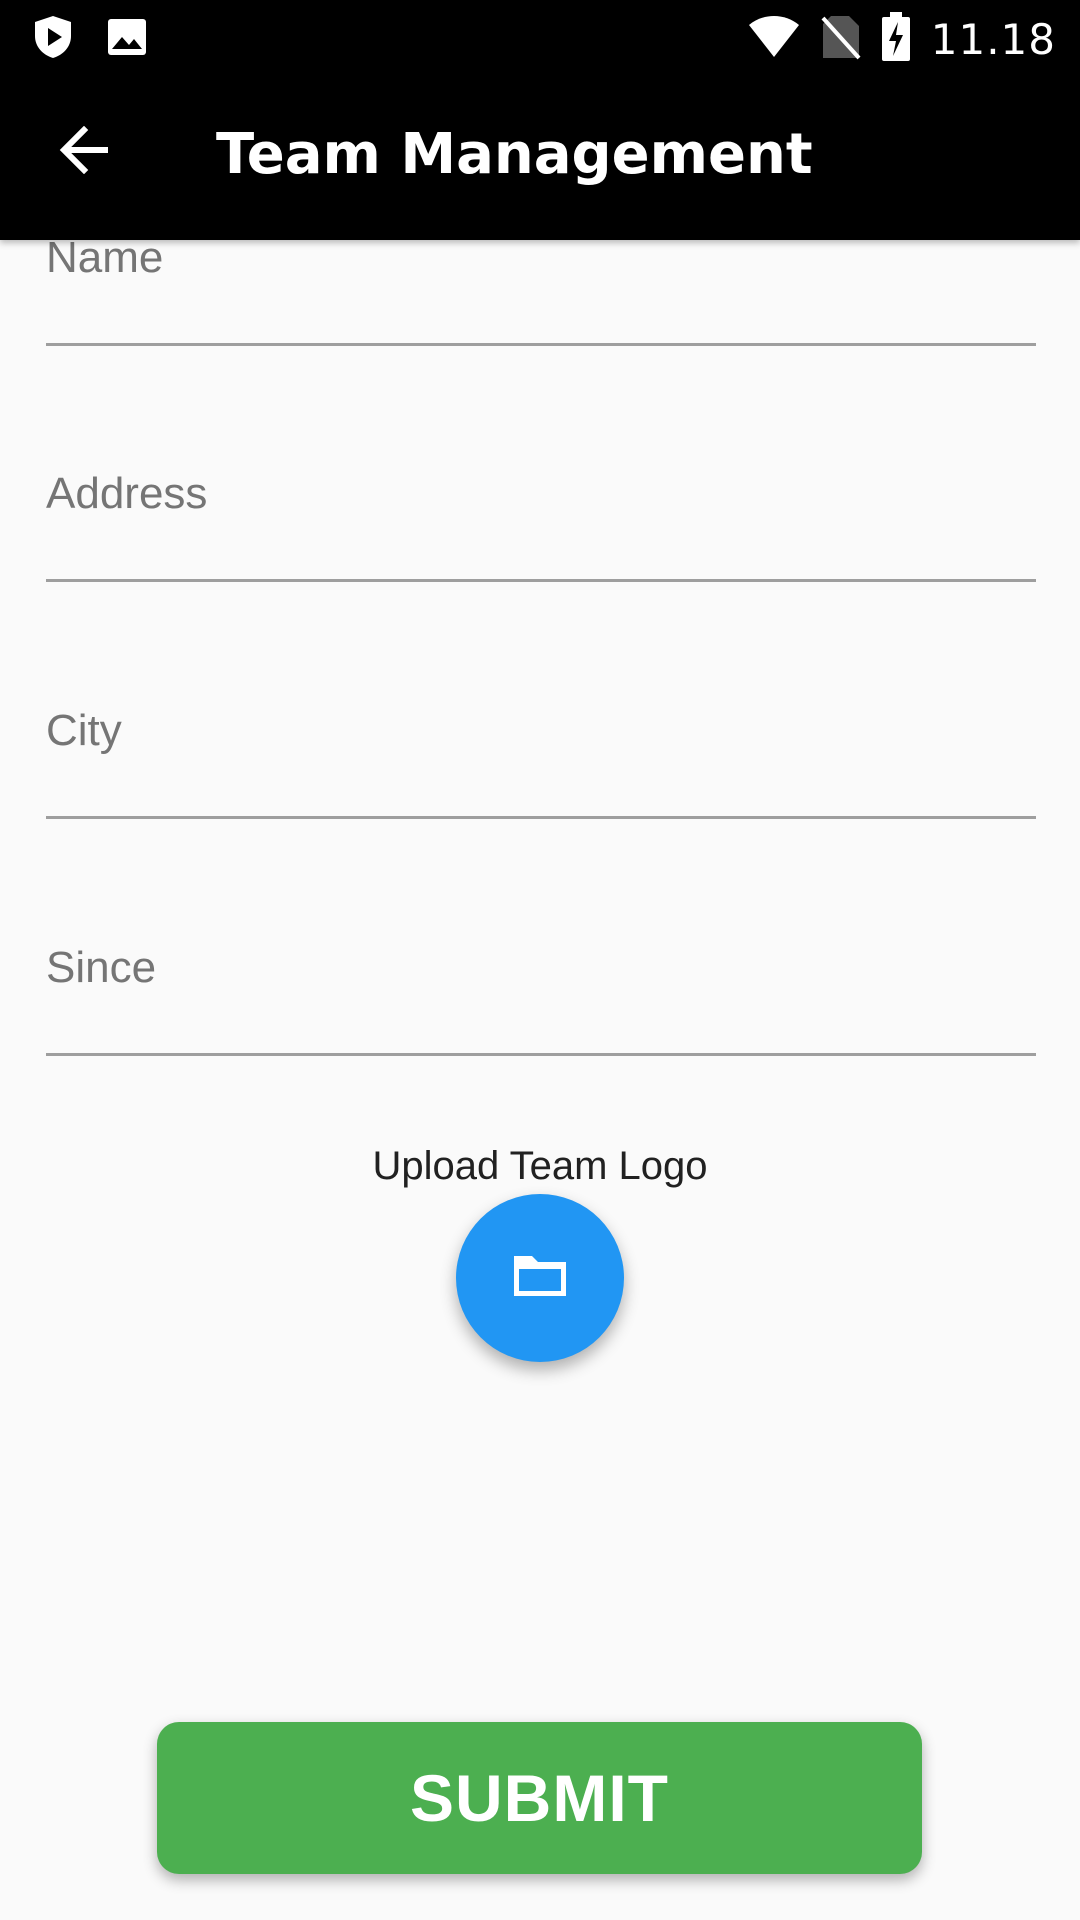 The height and width of the screenshot is (1920, 1080). What do you see at coordinates (993, 39) in the screenshot?
I see `status-time: 11.18` at bounding box center [993, 39].